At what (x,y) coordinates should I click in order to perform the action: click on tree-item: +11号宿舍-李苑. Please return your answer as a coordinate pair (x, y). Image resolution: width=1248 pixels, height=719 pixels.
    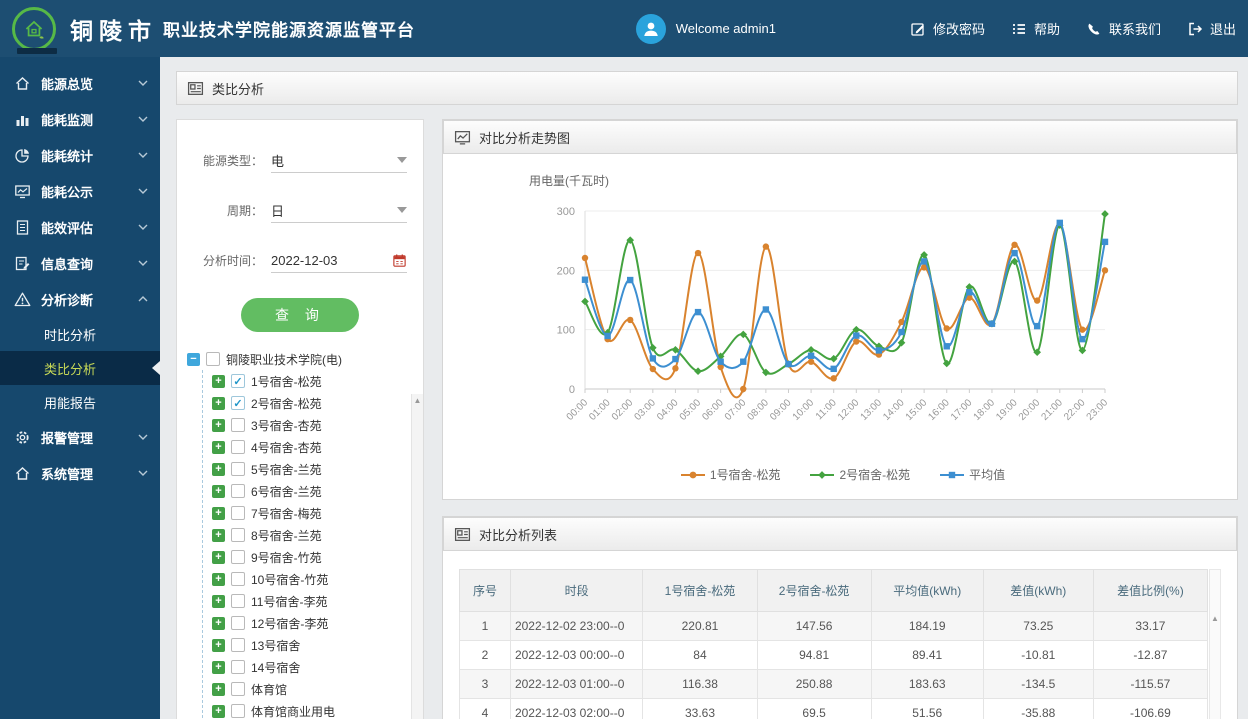
    Looking at the image, I should click on (314, 601).